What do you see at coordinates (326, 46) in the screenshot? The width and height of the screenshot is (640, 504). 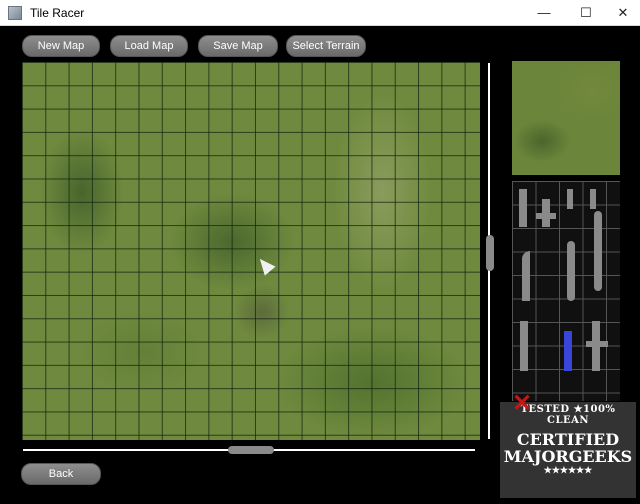 I see `select-terrain-button: Select Terrain` at bounding box center [326, 46].